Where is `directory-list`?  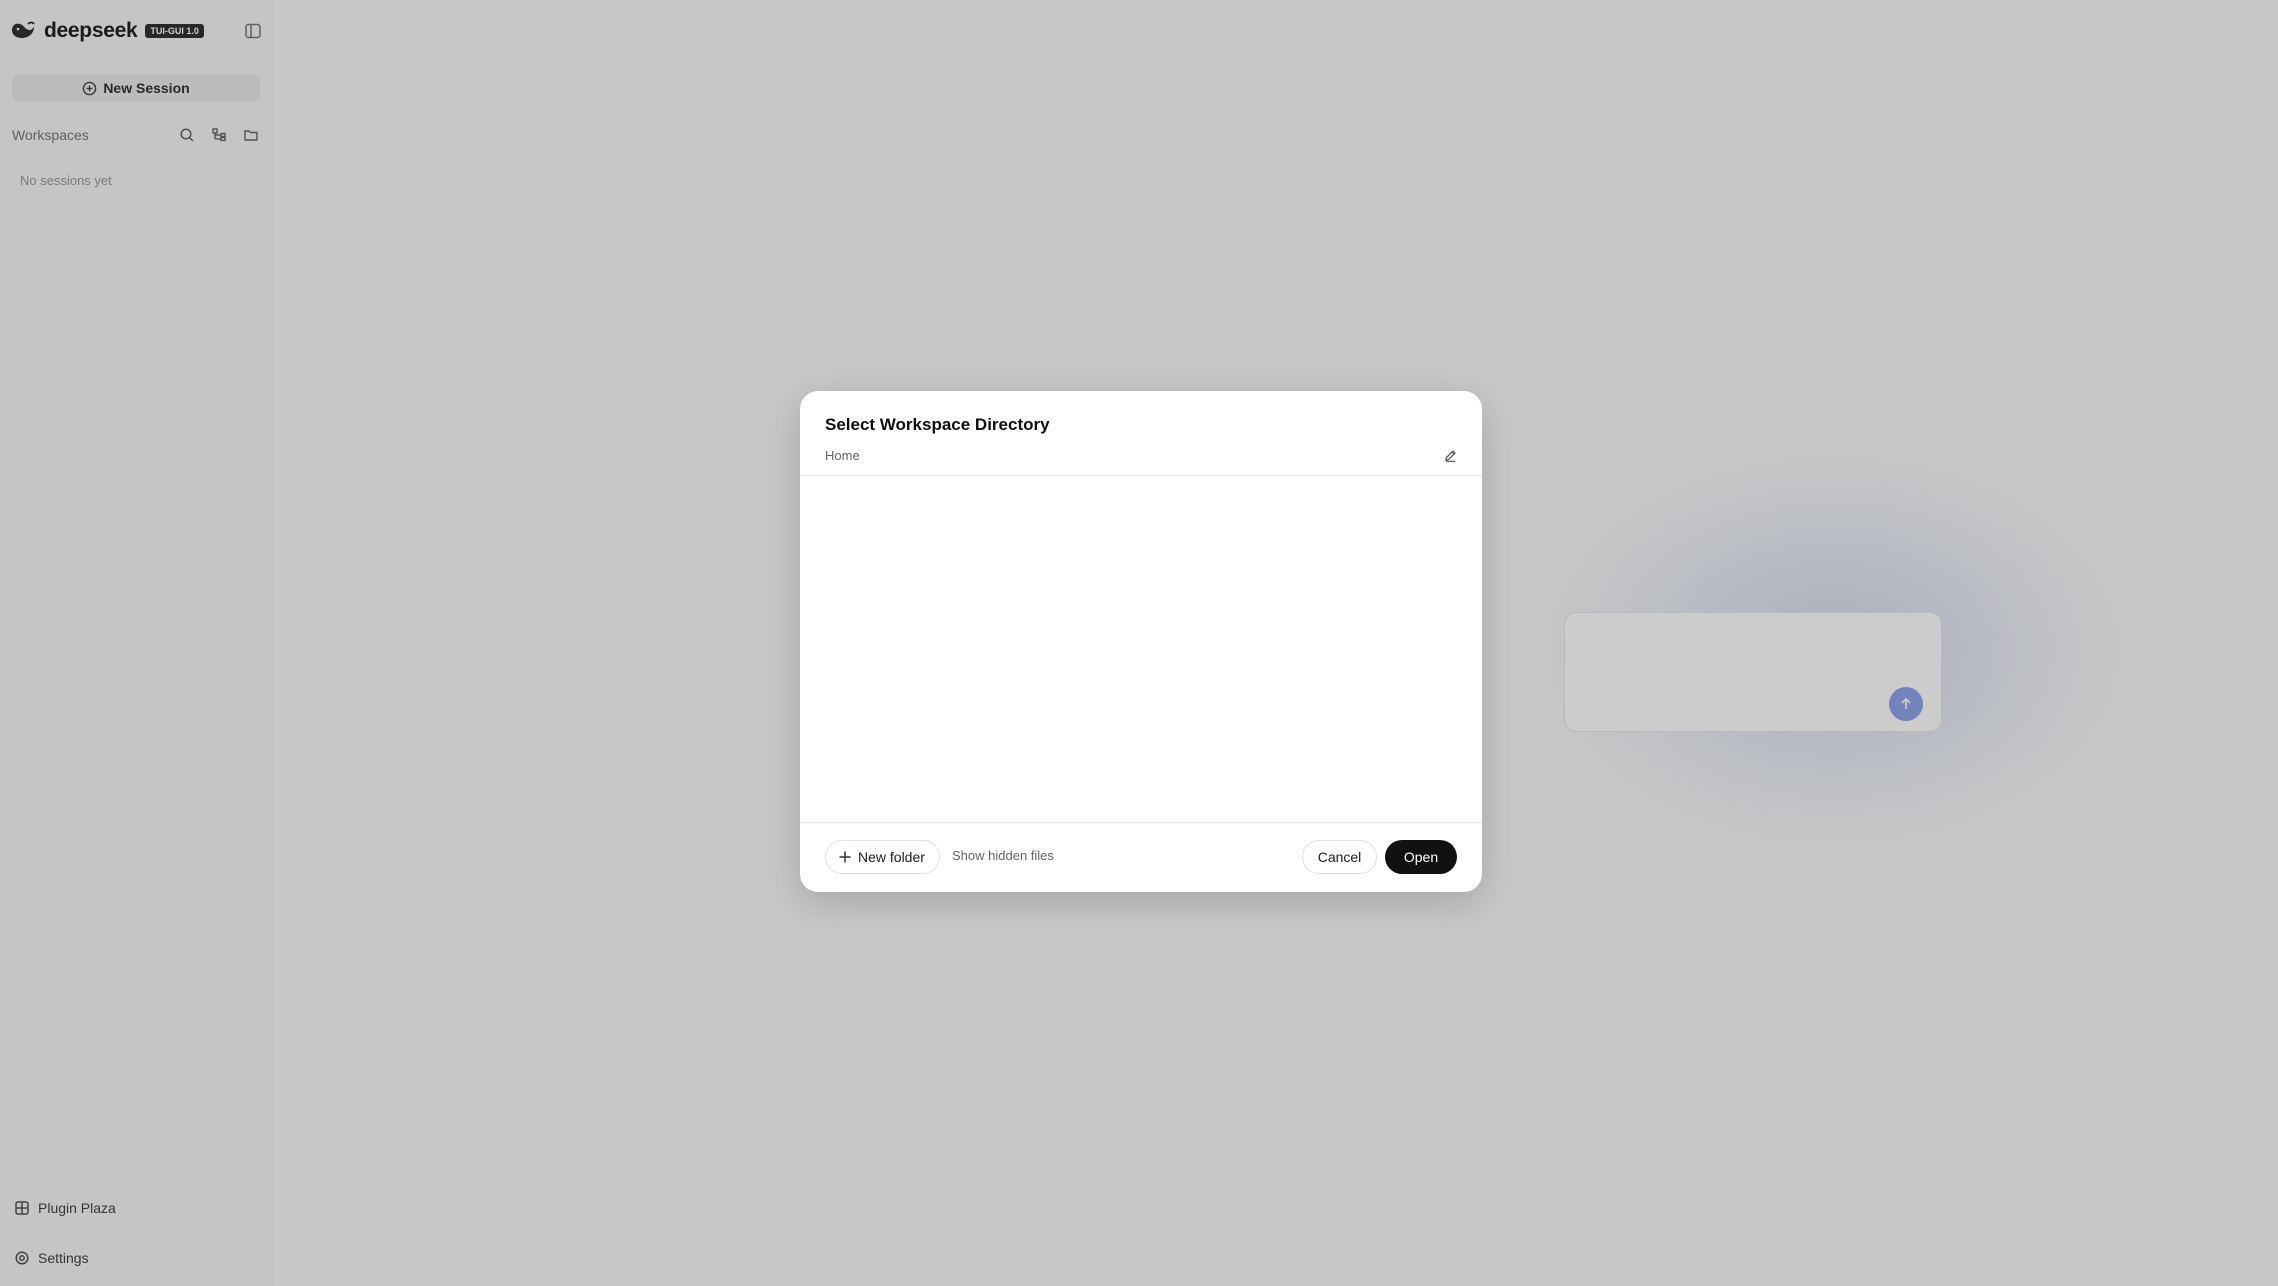 directory-list is located at coordinates (1141, 644).